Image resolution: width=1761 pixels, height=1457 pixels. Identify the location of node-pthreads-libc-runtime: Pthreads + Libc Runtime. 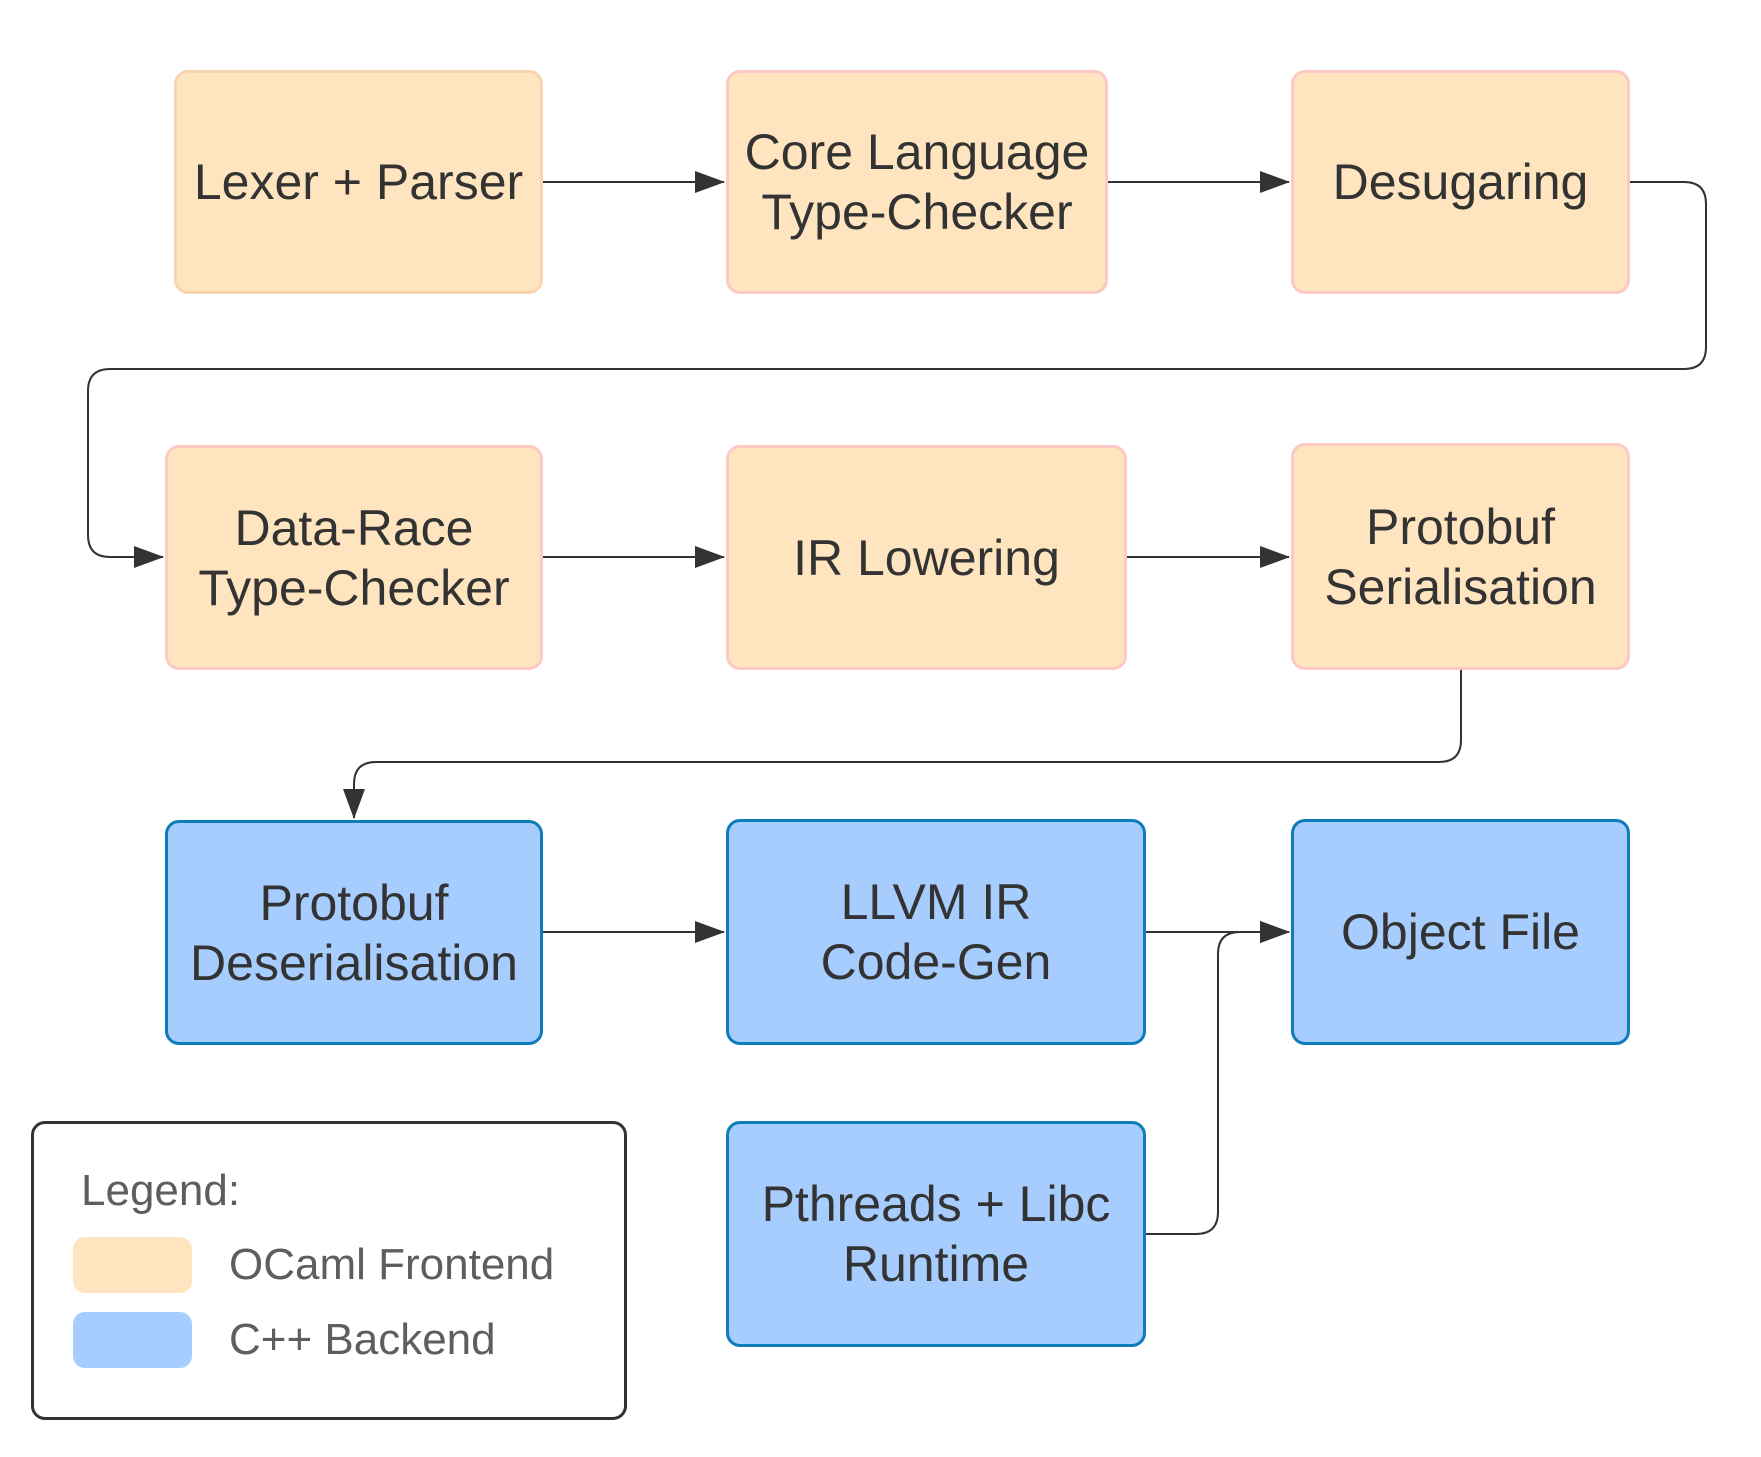
(936, 1234).